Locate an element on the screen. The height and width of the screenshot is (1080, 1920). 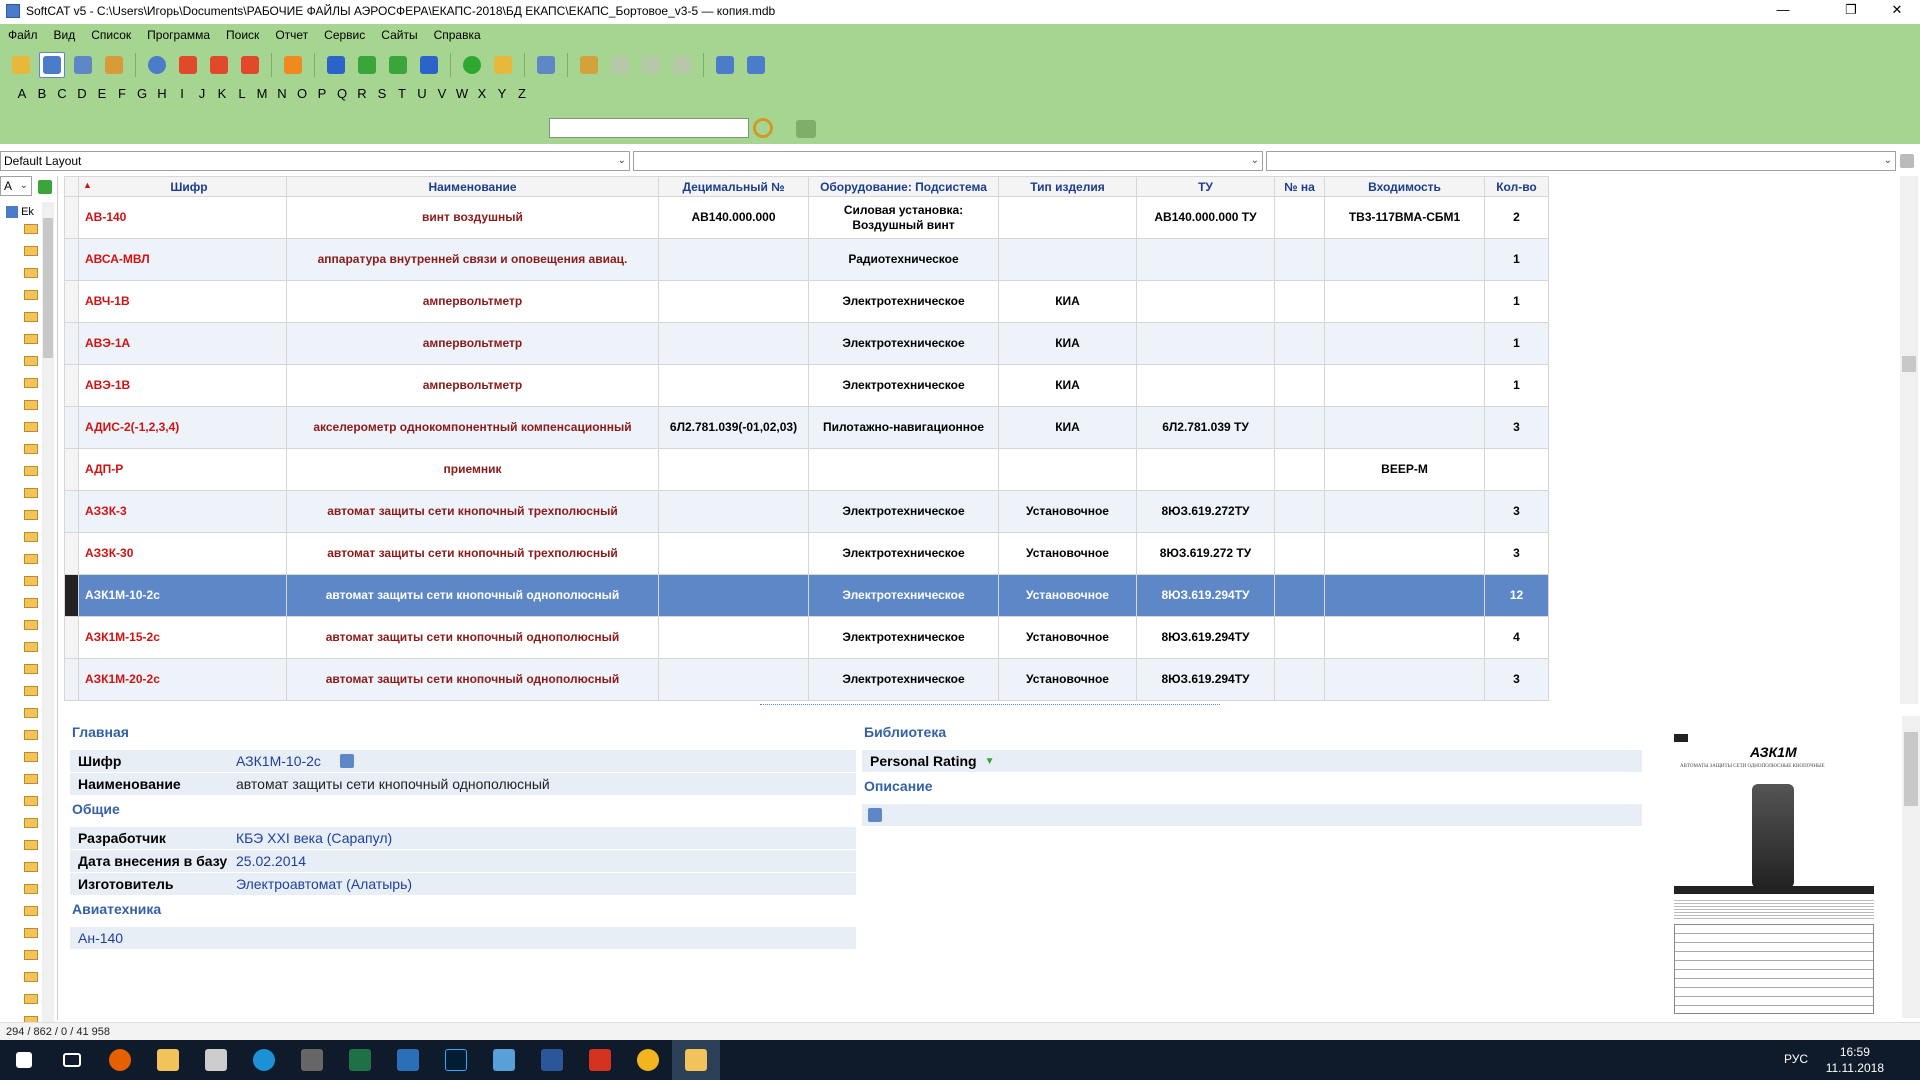
close-button: ✕ is located at coordinates (1897, 11).